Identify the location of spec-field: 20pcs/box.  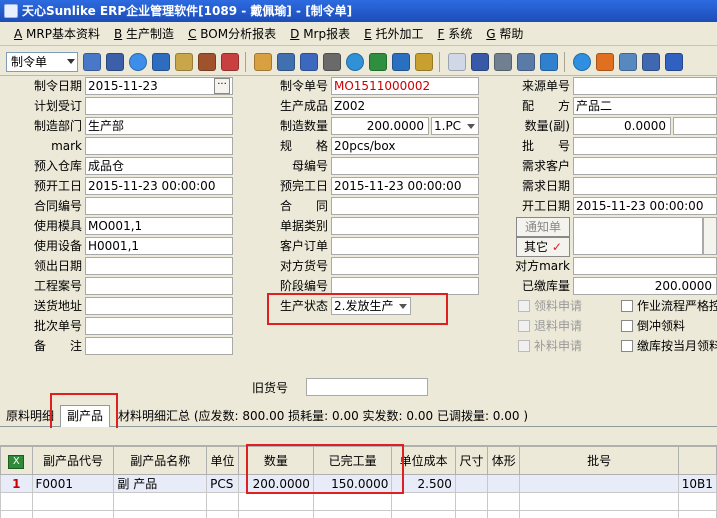
(405, 146).